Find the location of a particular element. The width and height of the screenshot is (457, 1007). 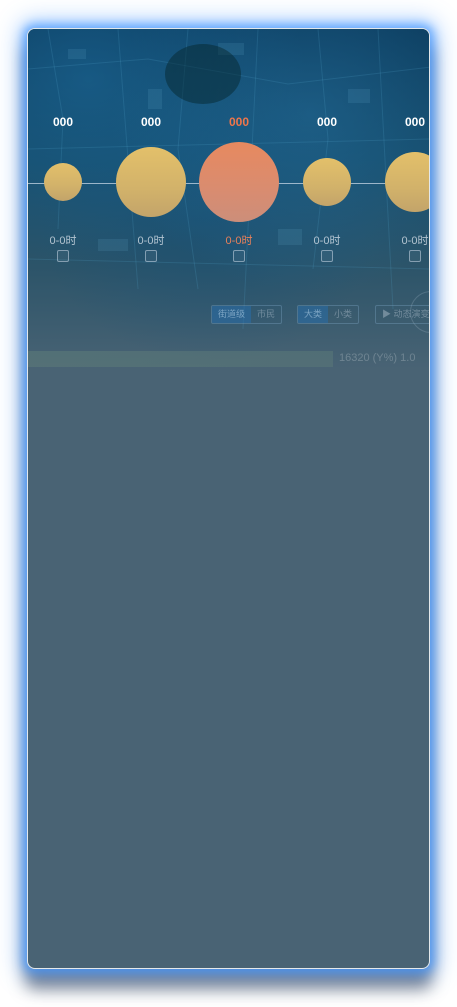

play-animation-button: ▶ 动态演变 is located at coordinates (402, 314).